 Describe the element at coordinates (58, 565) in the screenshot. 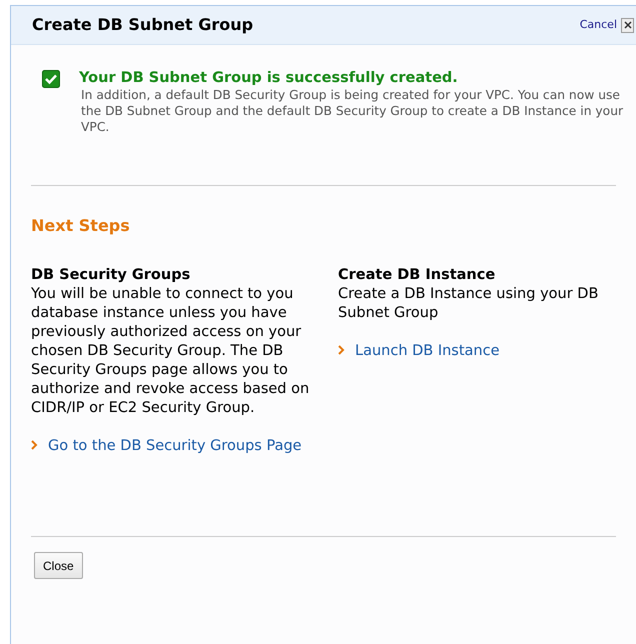

I see `close-button: Close` at that location.